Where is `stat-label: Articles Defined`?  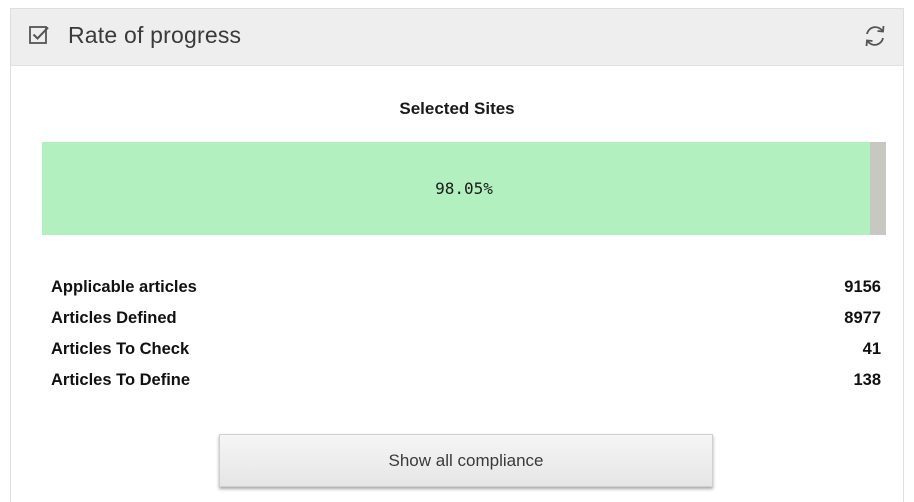 stat-label: Articles Defined is located at coordinates (114, 318).